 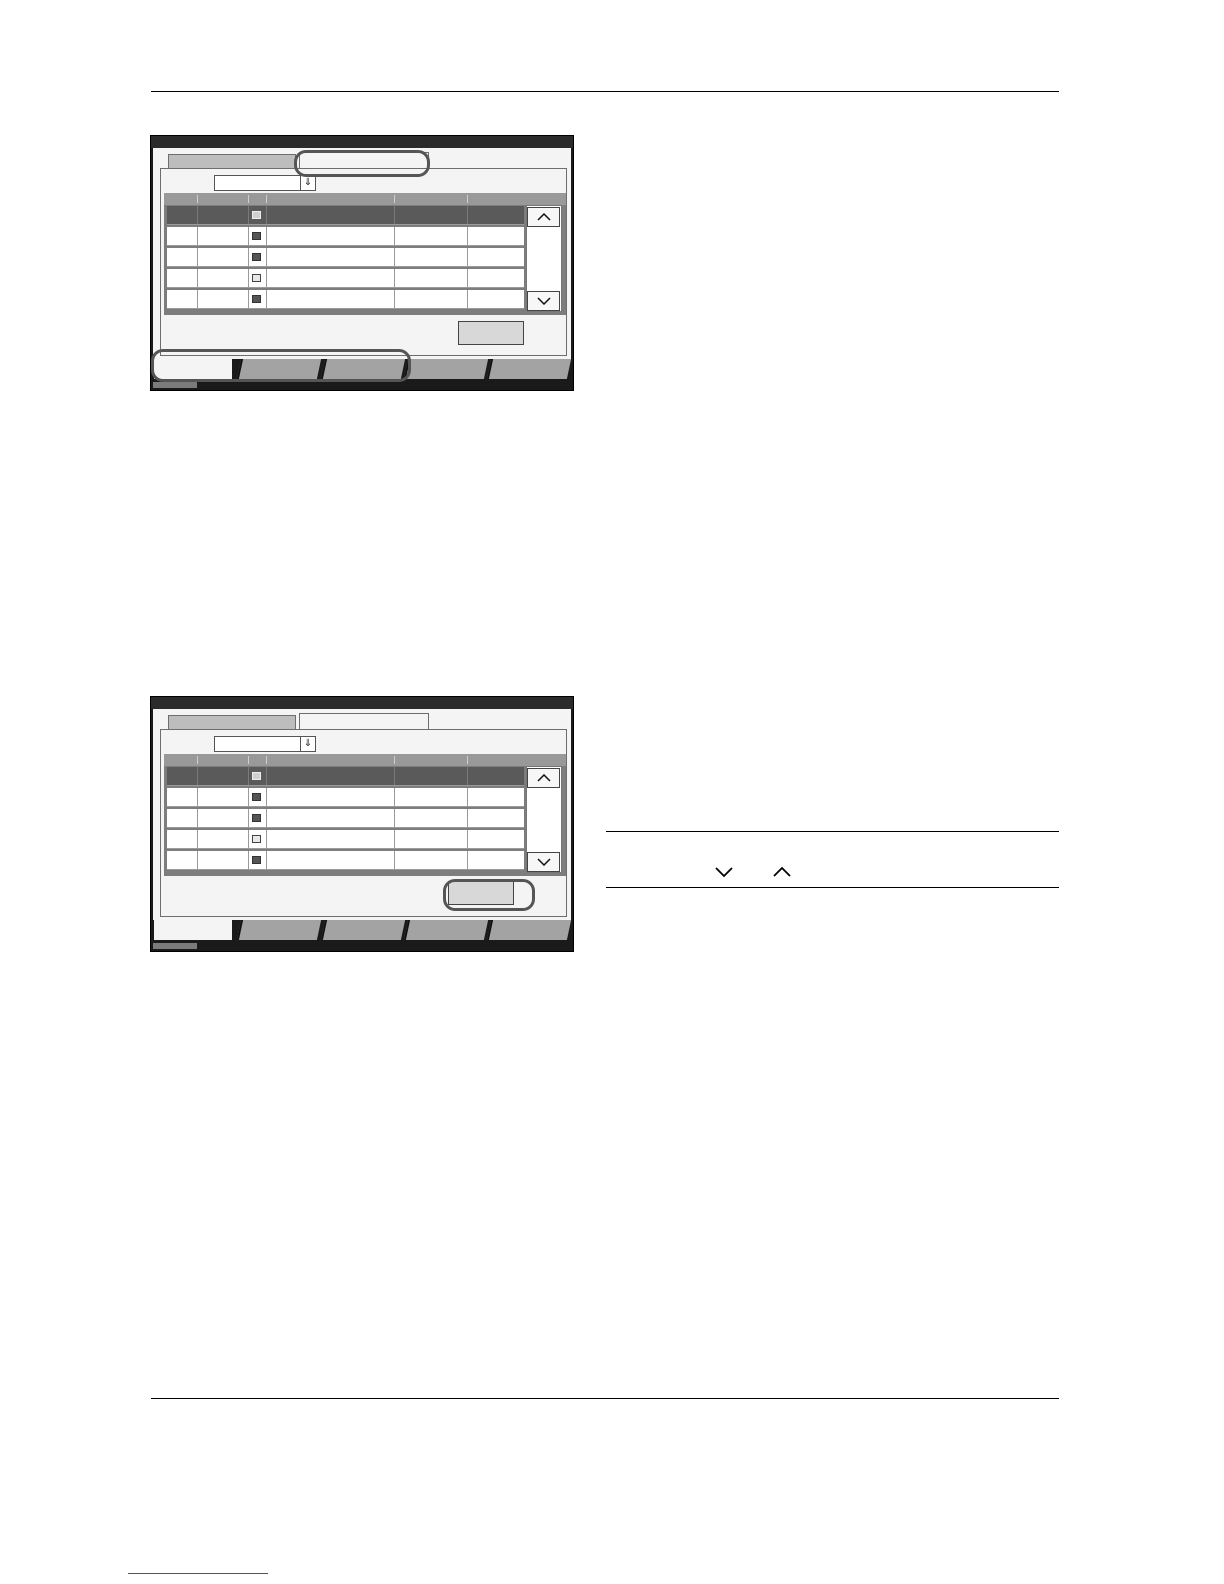 I want to click on screen-panel-2: ⇓, so click(x=362, y=824).